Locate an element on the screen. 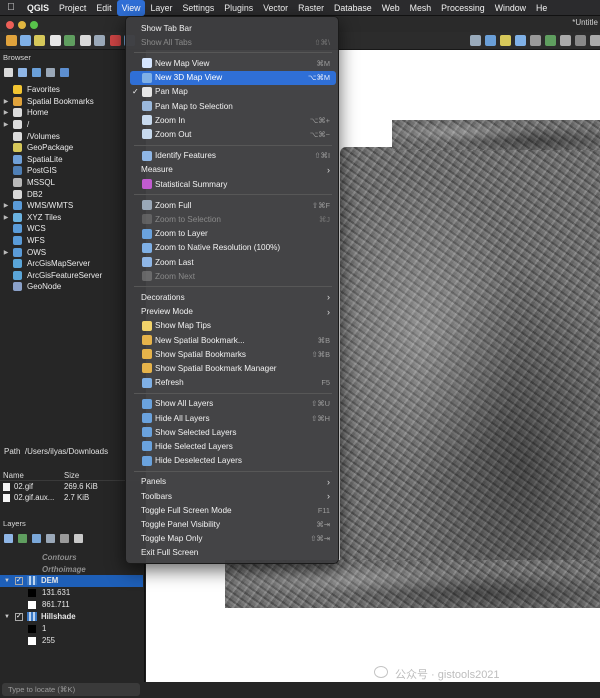 This screenshot has width=600, height=698. browser-item: DB2 is located at coordinates (70, 194).